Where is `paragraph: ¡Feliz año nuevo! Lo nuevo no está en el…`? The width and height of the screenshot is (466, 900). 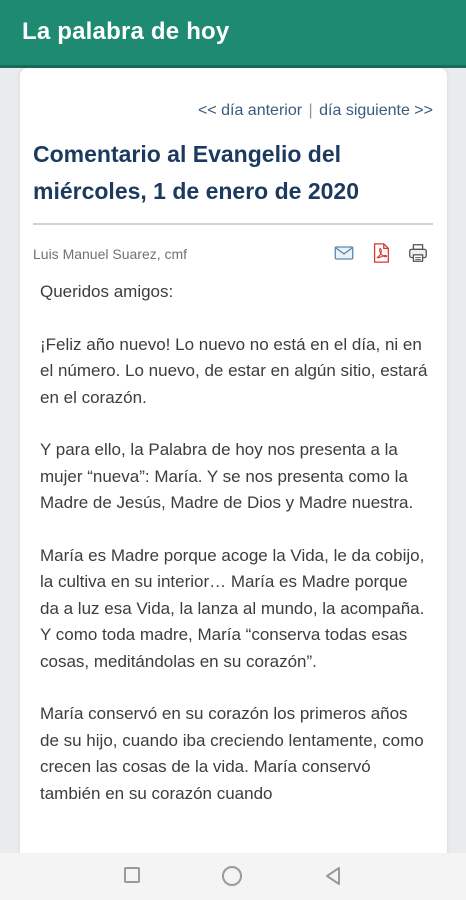 paragraph: ¡Feliz año nuevo! Lo nuevo no está en el… is located at coordinates (234, 370).